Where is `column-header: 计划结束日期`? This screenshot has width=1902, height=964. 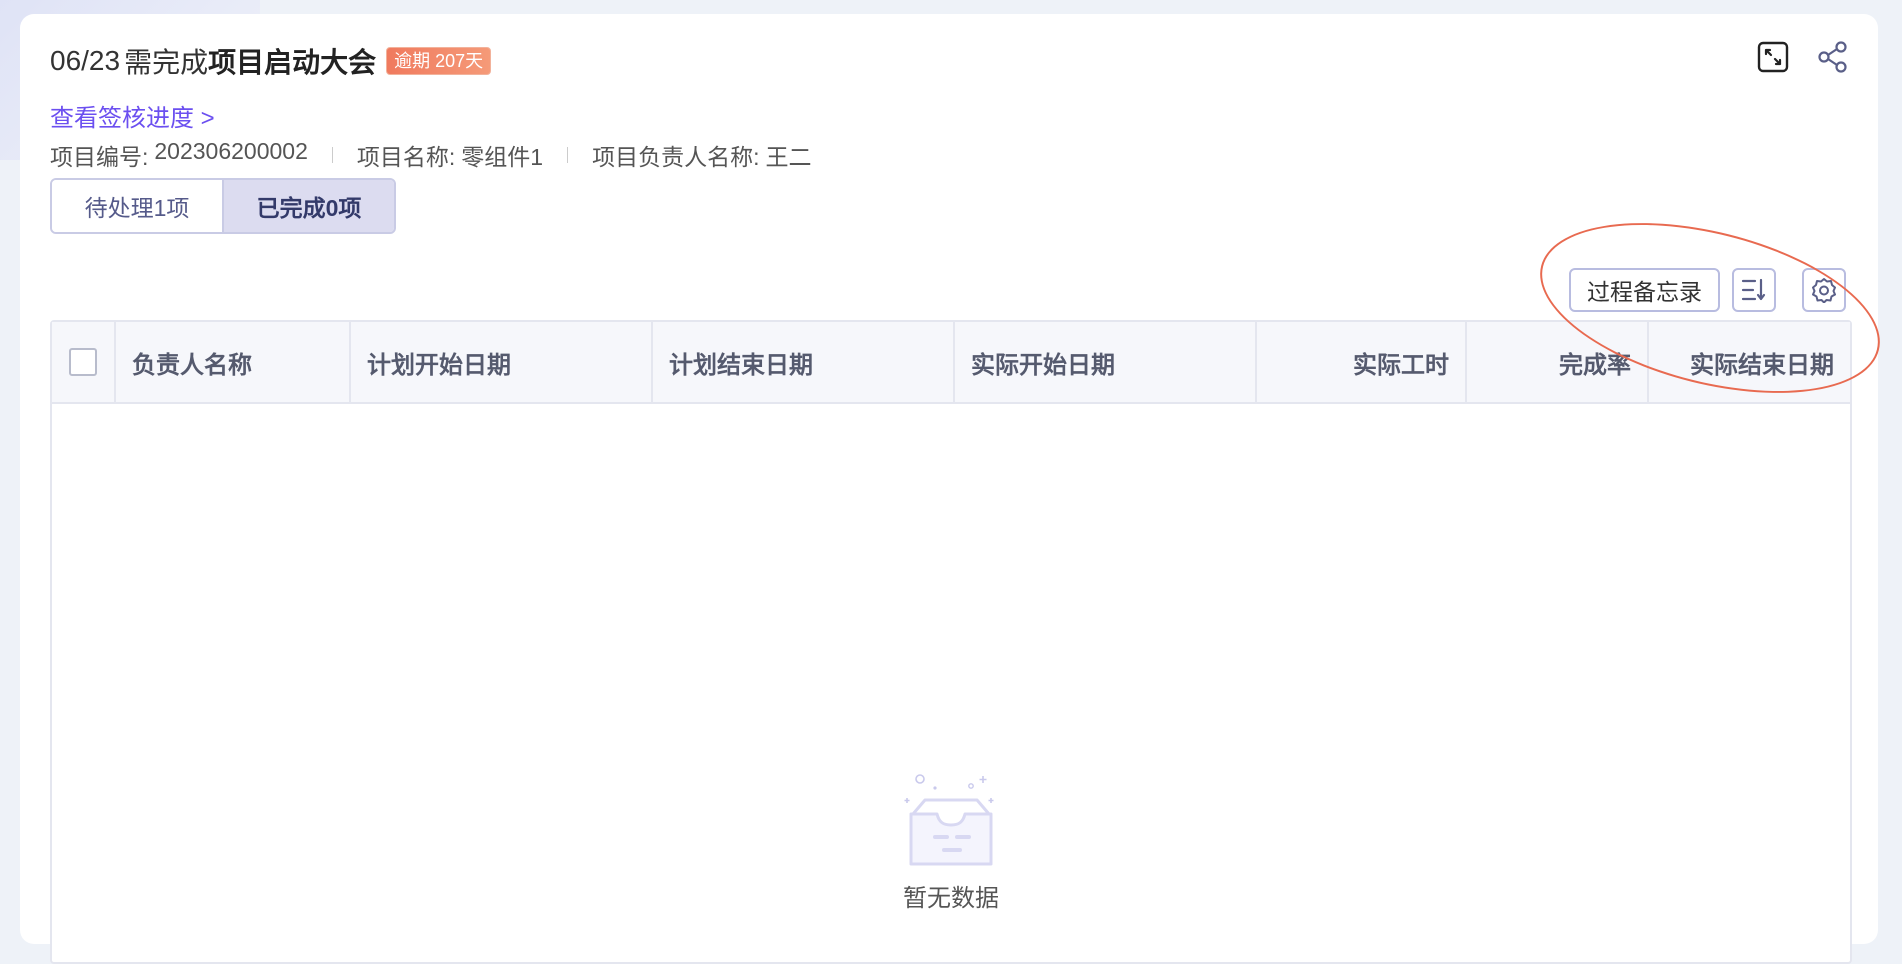
column-header: 计划结束日期 is located at coordinates (804, 362).